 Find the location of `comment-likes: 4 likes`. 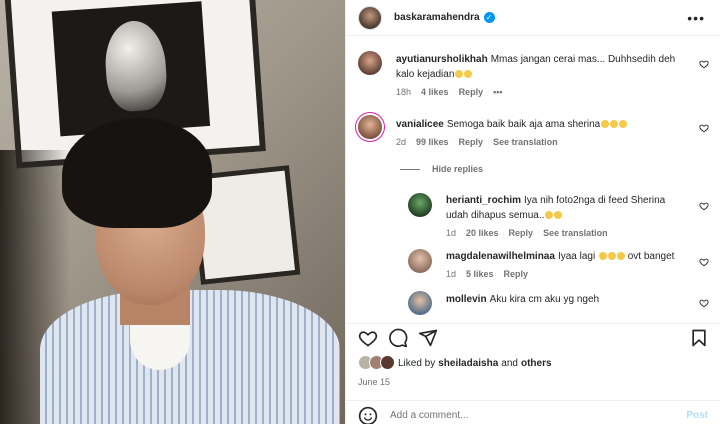

comment-likes: 4 likes is located at coordinates (435, 92).